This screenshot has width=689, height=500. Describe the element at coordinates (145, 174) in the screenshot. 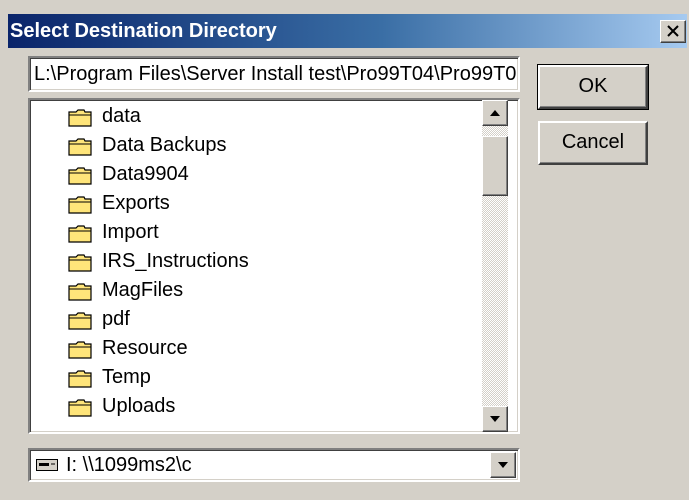

I see `folder-label: Data9904` at that location.